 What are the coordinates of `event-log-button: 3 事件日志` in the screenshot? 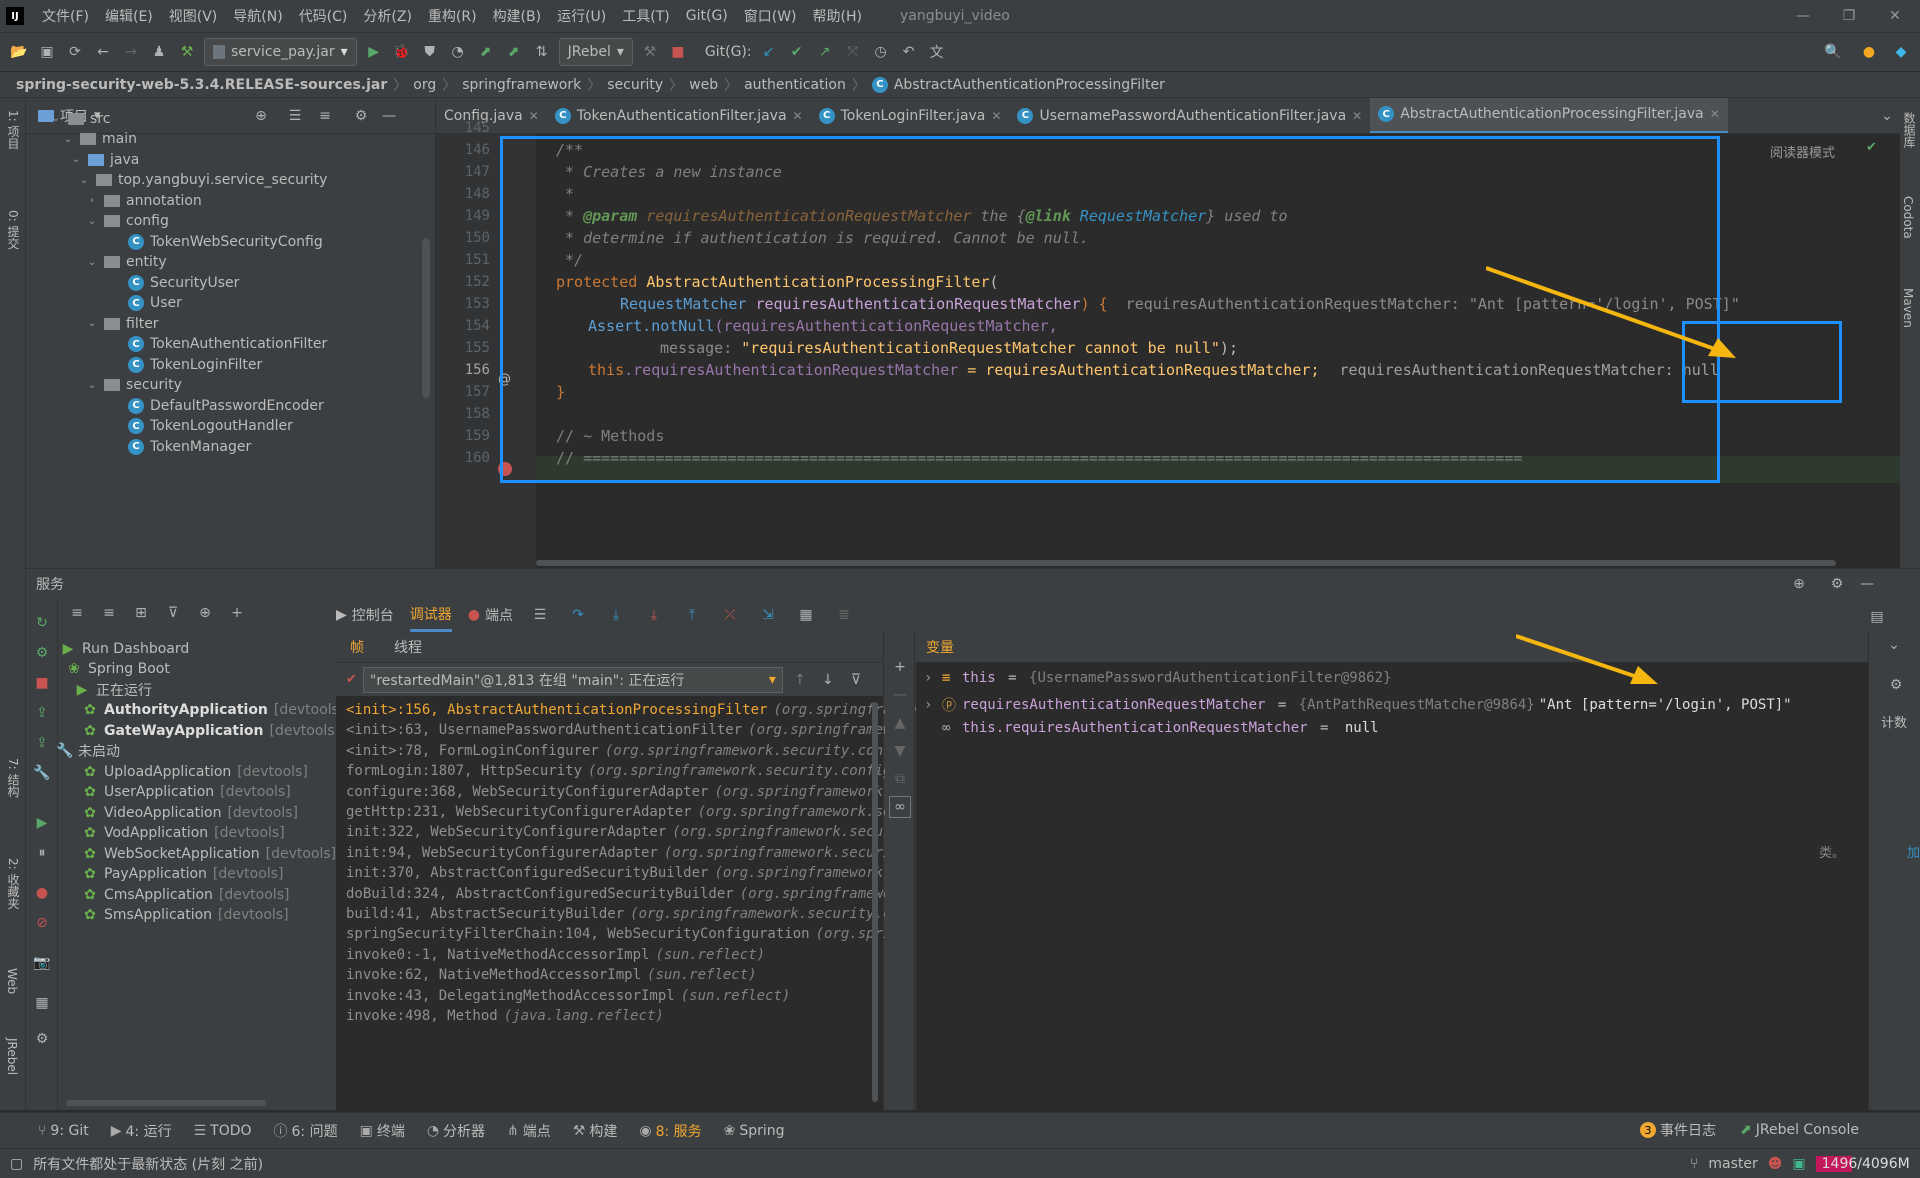 It's located at (1678, 1130).